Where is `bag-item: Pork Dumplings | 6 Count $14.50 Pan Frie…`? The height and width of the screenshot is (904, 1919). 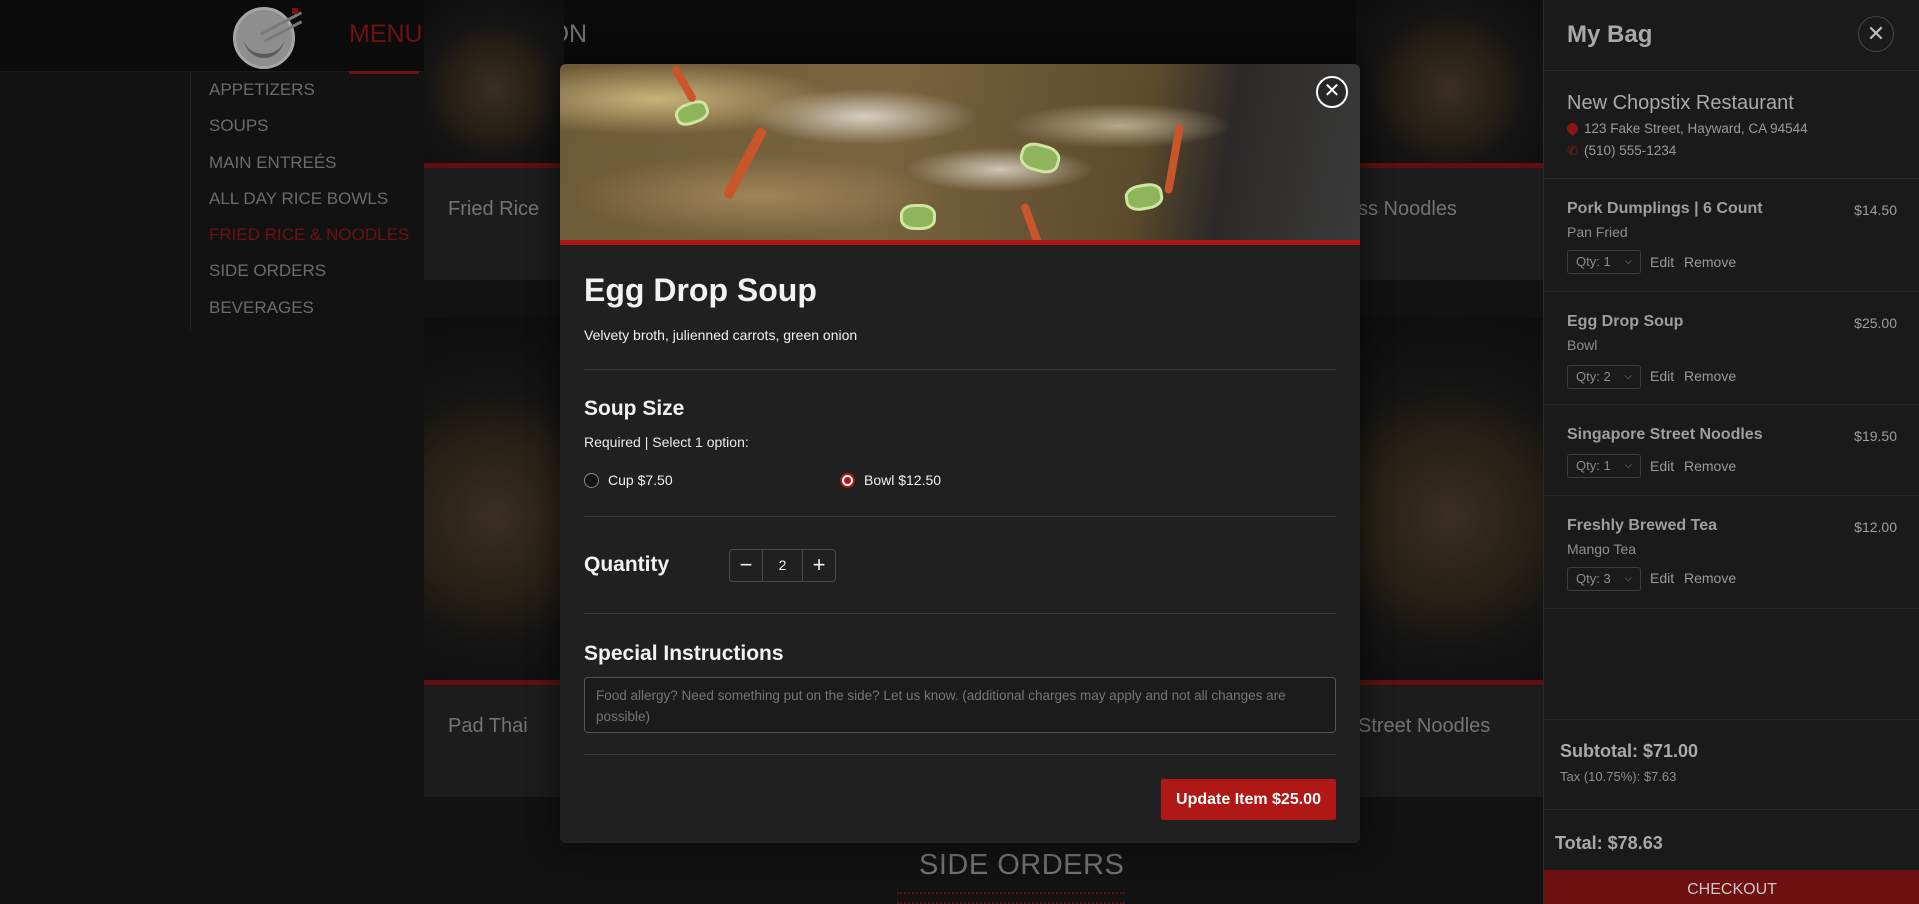 bag-item: Pork Dumplings | 6 Count $14.50 Pan Frie… is located at coordinates (1731, 235).